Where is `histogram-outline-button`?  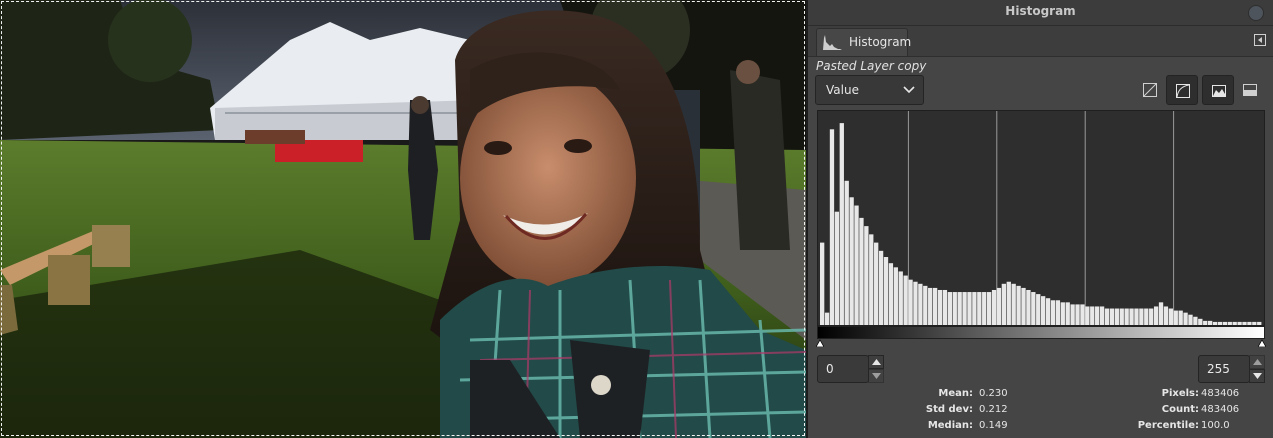
histogram-outline-button is located at coordinates (1218, 90).